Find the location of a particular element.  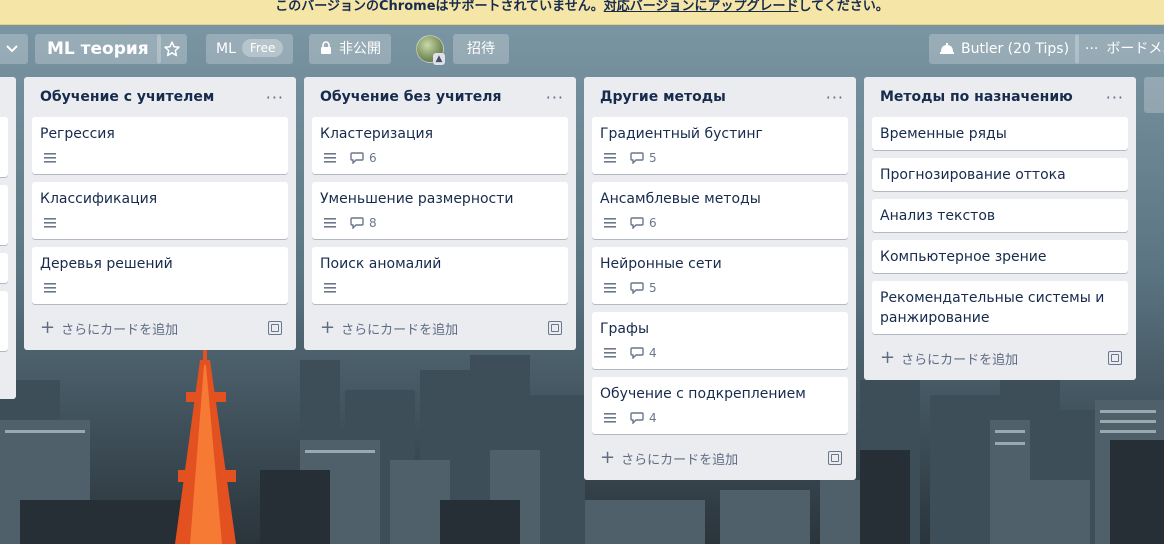

card: Ансамблевые методы 6 is located at coordinates (720, 210).